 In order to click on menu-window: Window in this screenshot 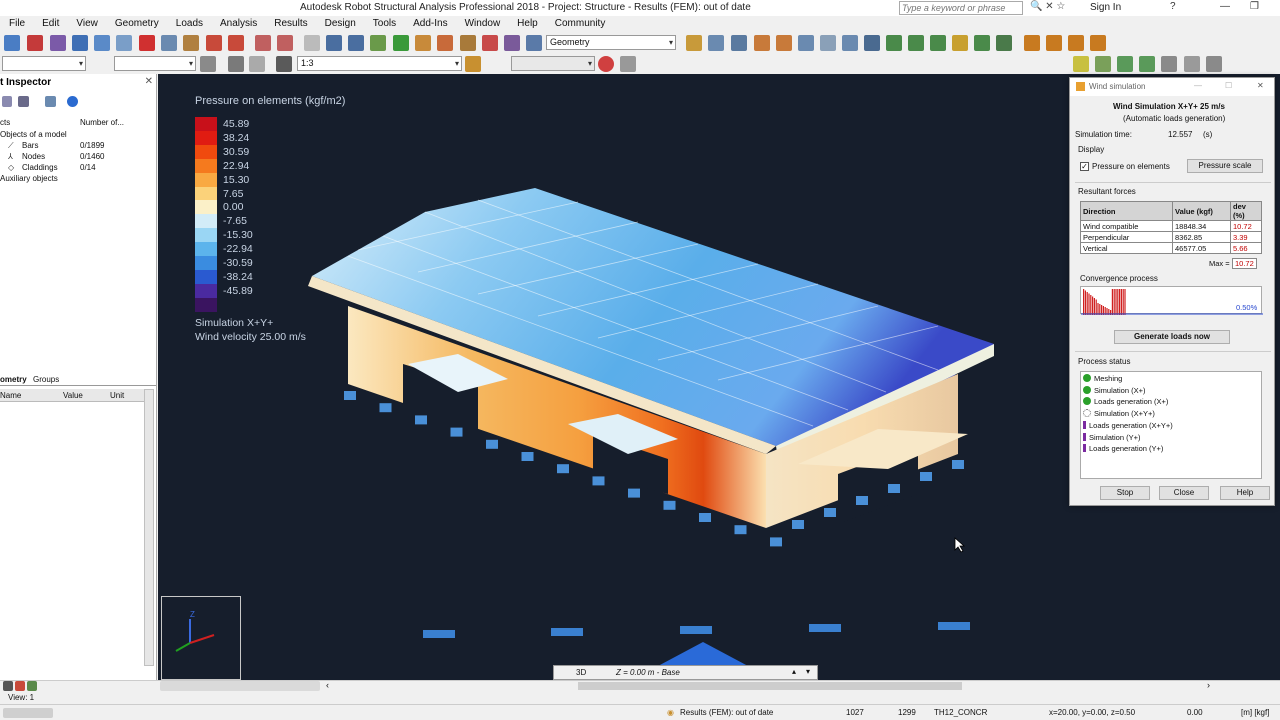, I will do `click(482, 24)`.